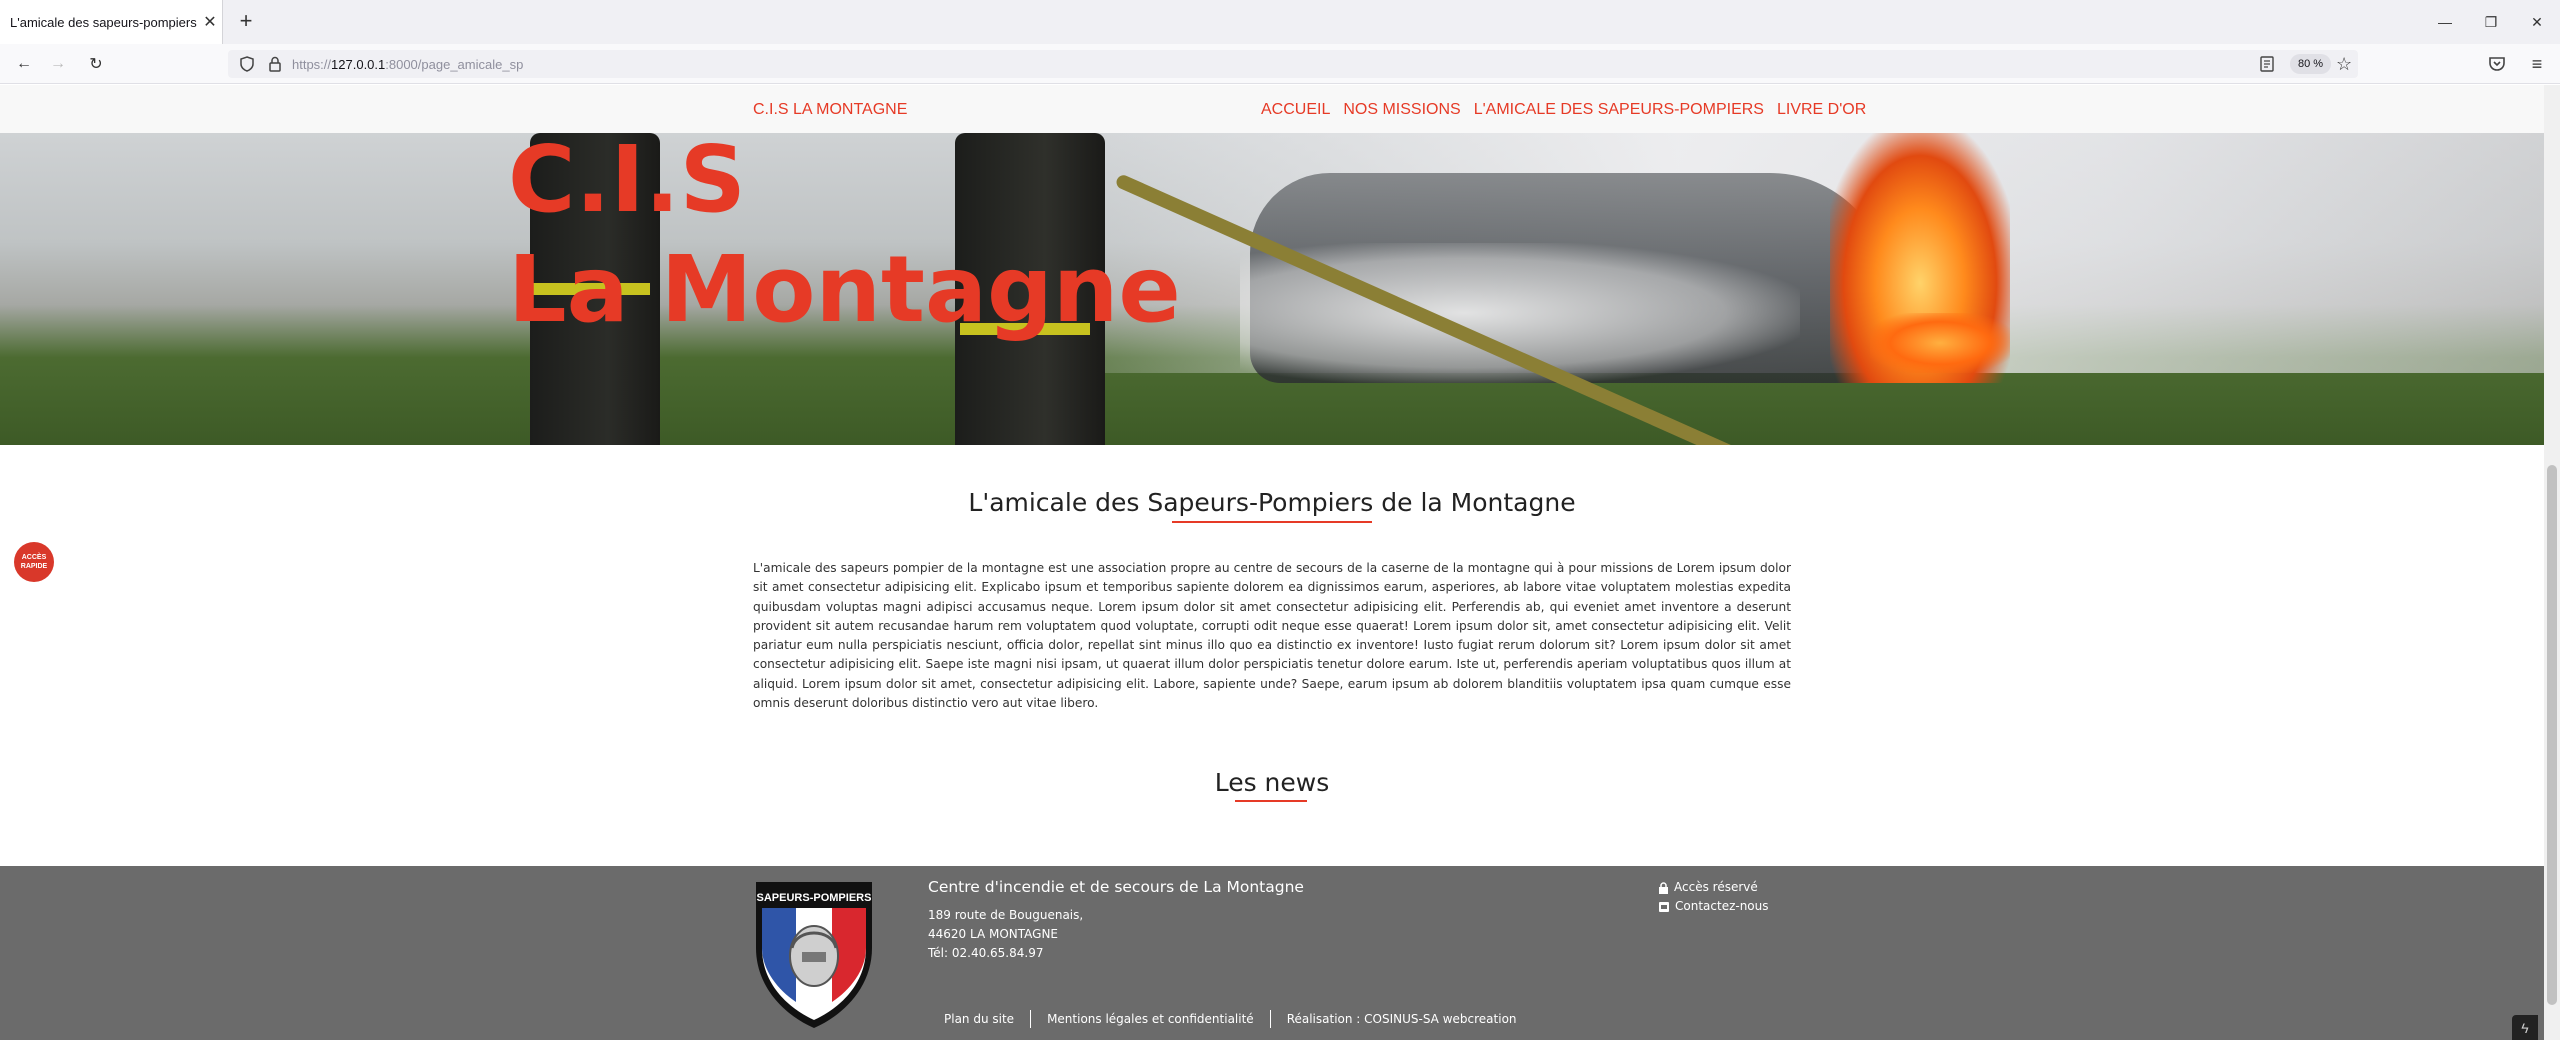  What do you see at coordinates (2311, 64) in the screenshot?
I see `zoom-level-badge: 80 %` at bounding box center [2311, 64].